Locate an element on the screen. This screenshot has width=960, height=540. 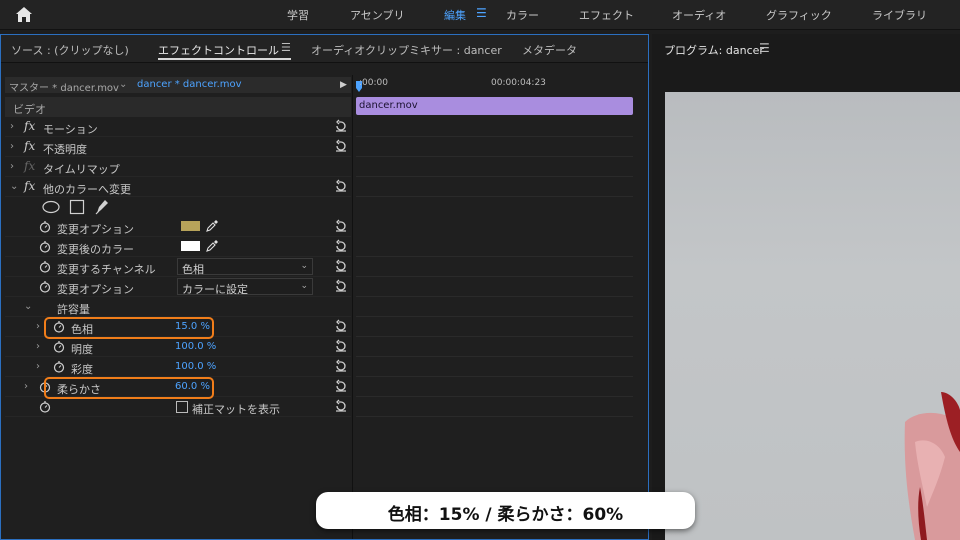
timecode-end: 00:00:04:23 is located at coordinates (518, 83).